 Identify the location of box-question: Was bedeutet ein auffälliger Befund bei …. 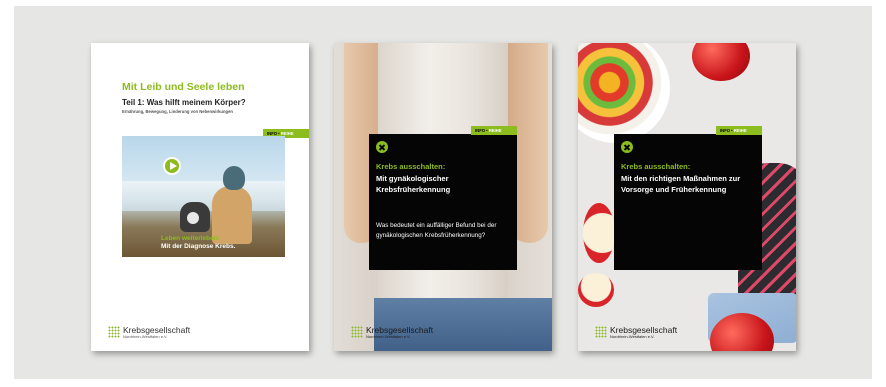
(436, 230).